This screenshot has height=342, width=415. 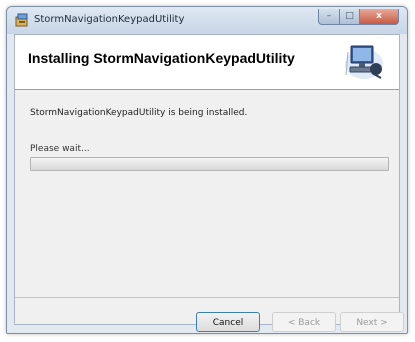 What do you see at coordinates (109, 19) in the screenshot?
I see `window-title: StormNavigationKeypadUtility` at bounding box center [109, 19].